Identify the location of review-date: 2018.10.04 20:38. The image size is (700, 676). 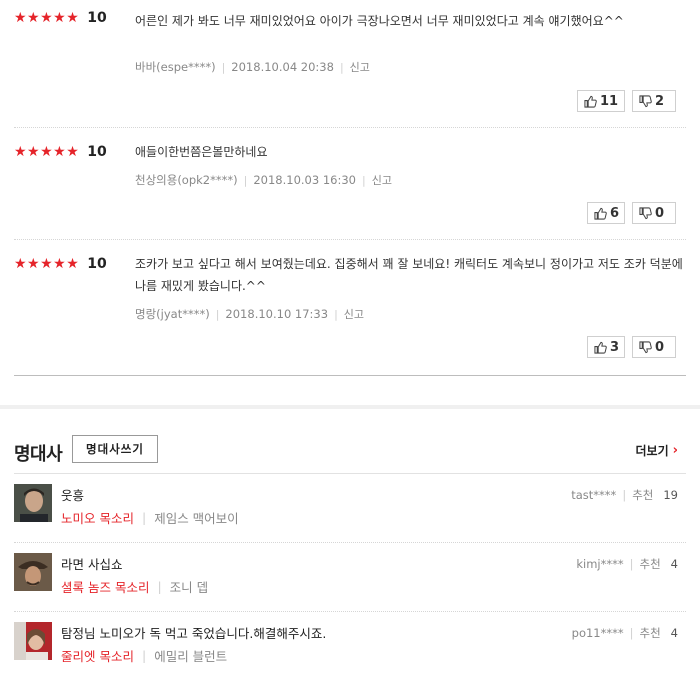
(282, 67).